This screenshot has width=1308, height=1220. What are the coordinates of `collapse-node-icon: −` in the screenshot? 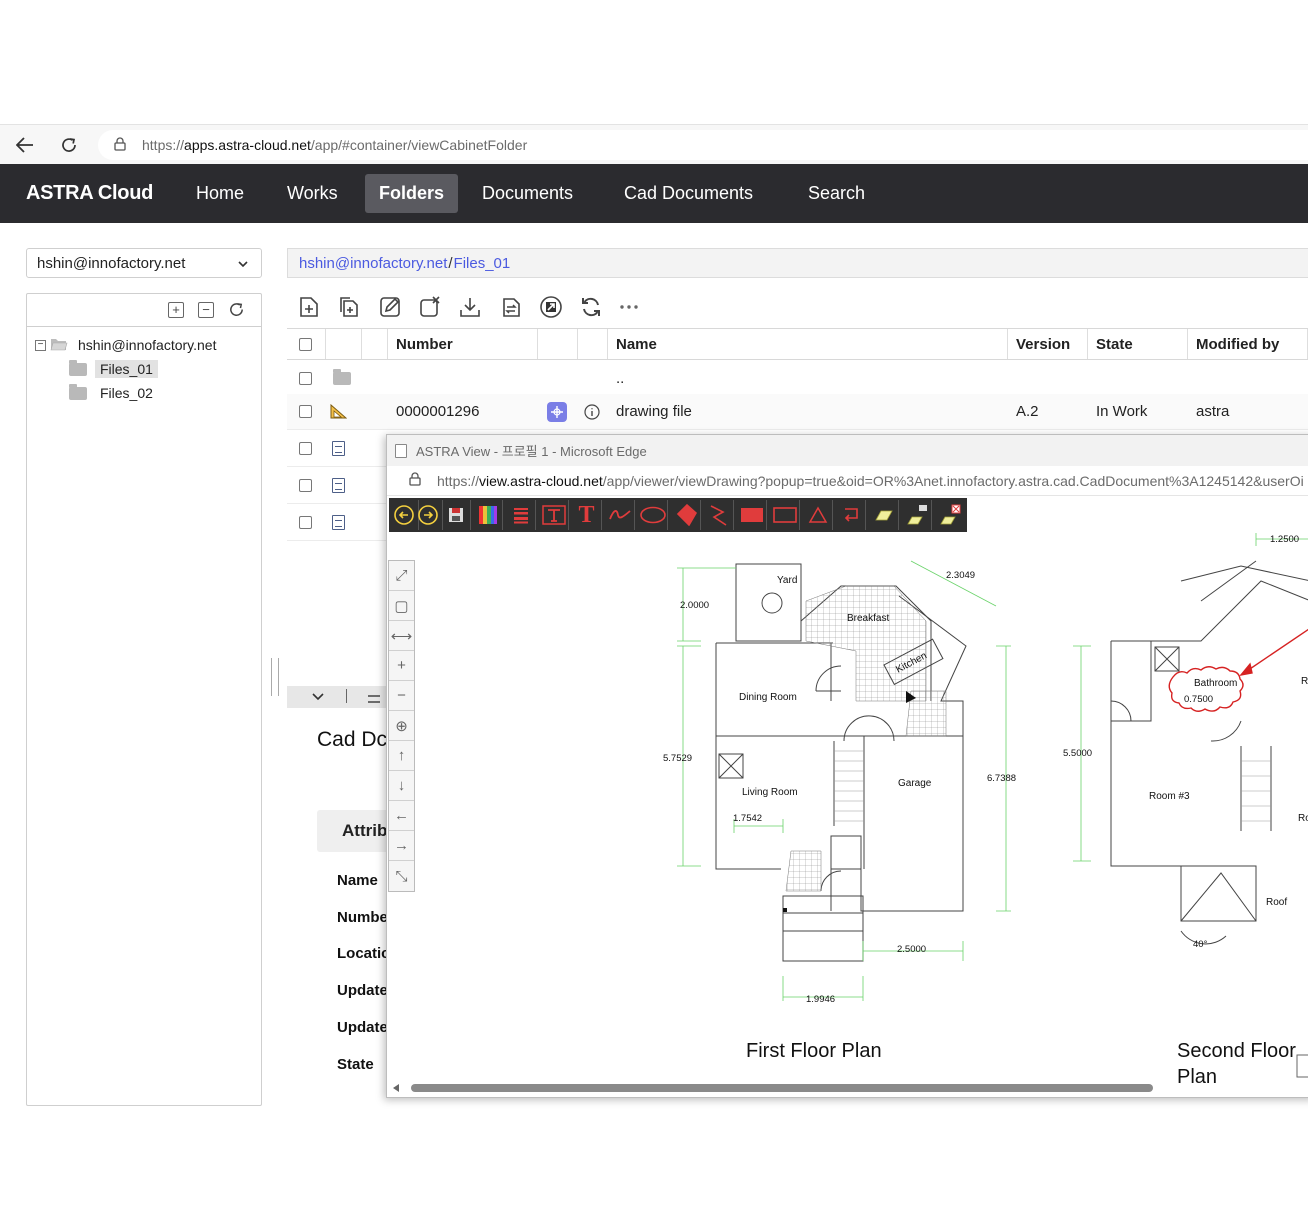 It's located at (40, 345).